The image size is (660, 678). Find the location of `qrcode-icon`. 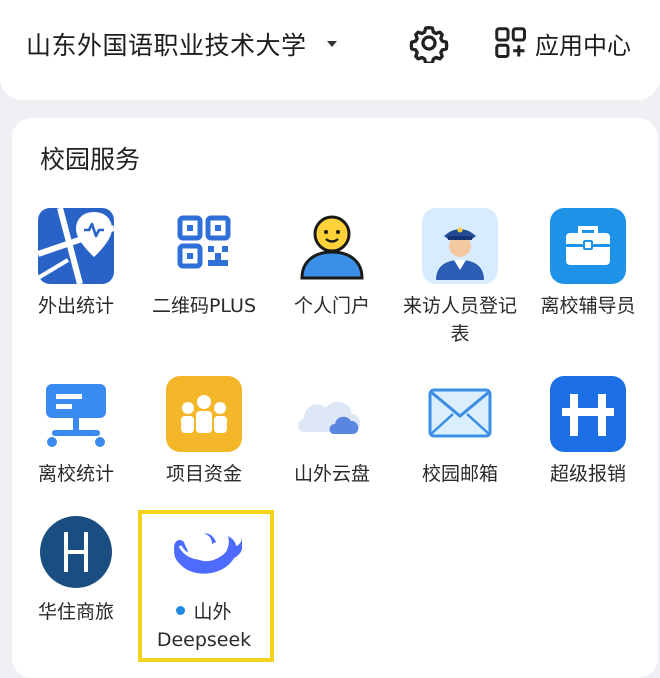

qrcode-icon is located at coordinates (204, 242).